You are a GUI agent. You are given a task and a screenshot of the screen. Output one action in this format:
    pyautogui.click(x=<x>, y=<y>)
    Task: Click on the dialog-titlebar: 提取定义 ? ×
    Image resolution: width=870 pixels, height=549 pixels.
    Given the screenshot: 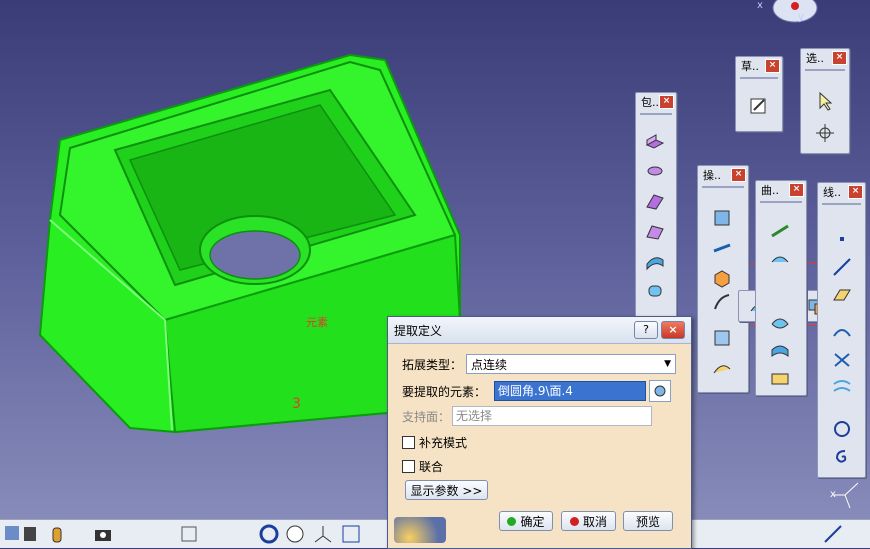 What is the action you would take?
    pyautogui.click(x=539, y=330)
    